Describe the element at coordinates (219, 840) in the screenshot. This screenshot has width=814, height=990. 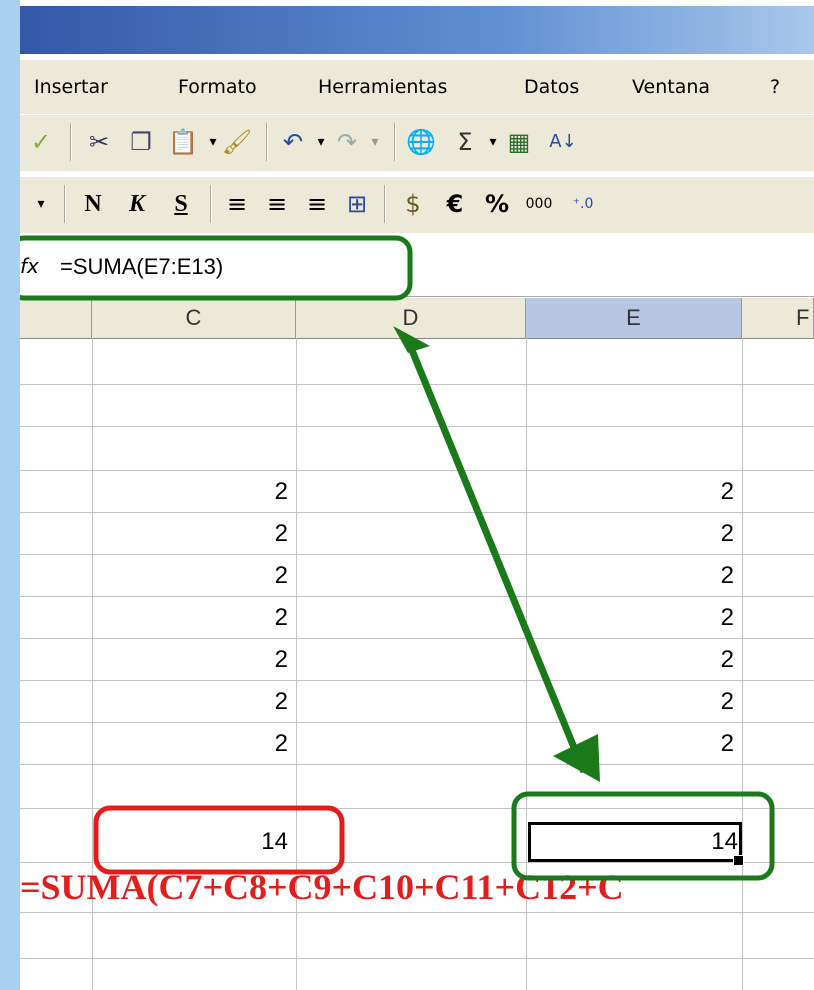
I see `red-highlight-box` at that location.